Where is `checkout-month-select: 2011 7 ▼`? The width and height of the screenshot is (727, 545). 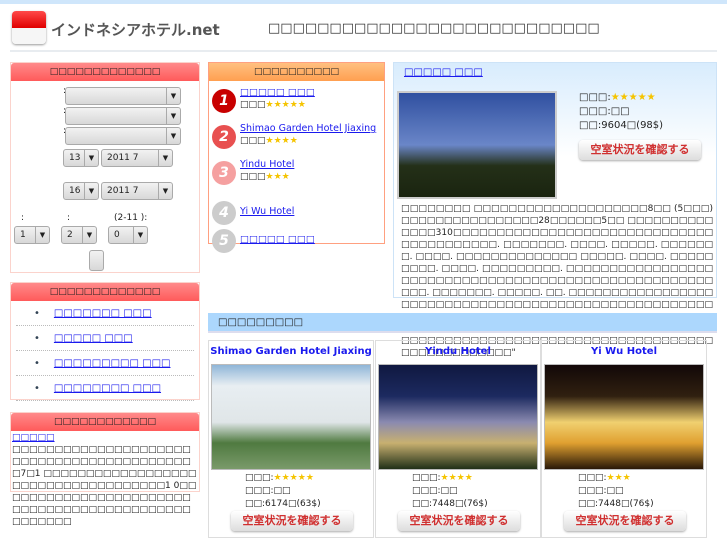
checkout-month-select: 2011 7 ▼ is located at coordinates (137, 191).